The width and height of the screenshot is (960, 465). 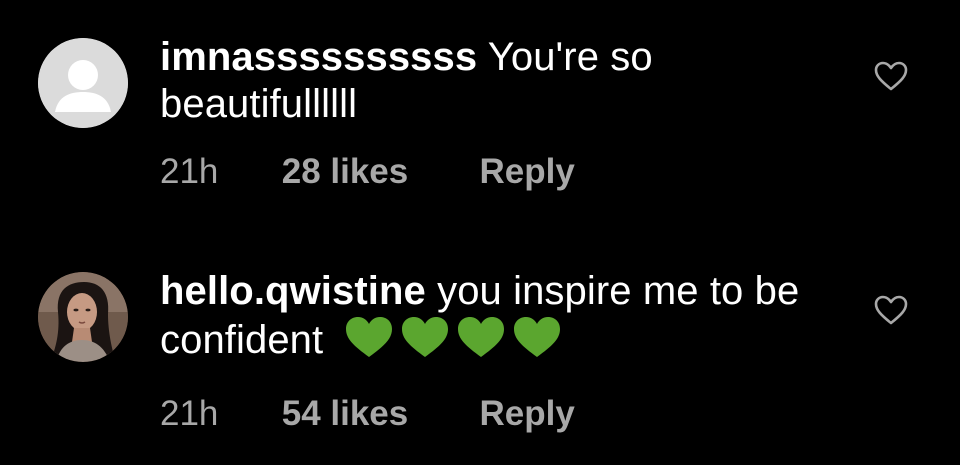 What do you see at coordinates (456, 342) in the screenshot?
I see `emoji-group` at bounding box center [456, 342].